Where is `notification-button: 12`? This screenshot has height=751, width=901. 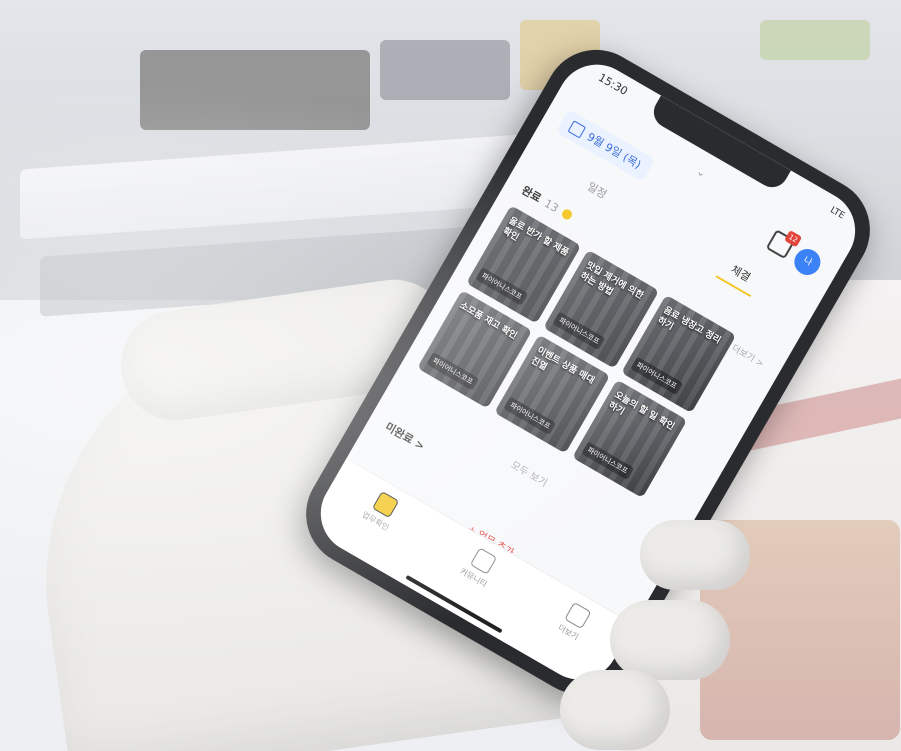 notification-button: 12 is located at coordinates (784, 245).